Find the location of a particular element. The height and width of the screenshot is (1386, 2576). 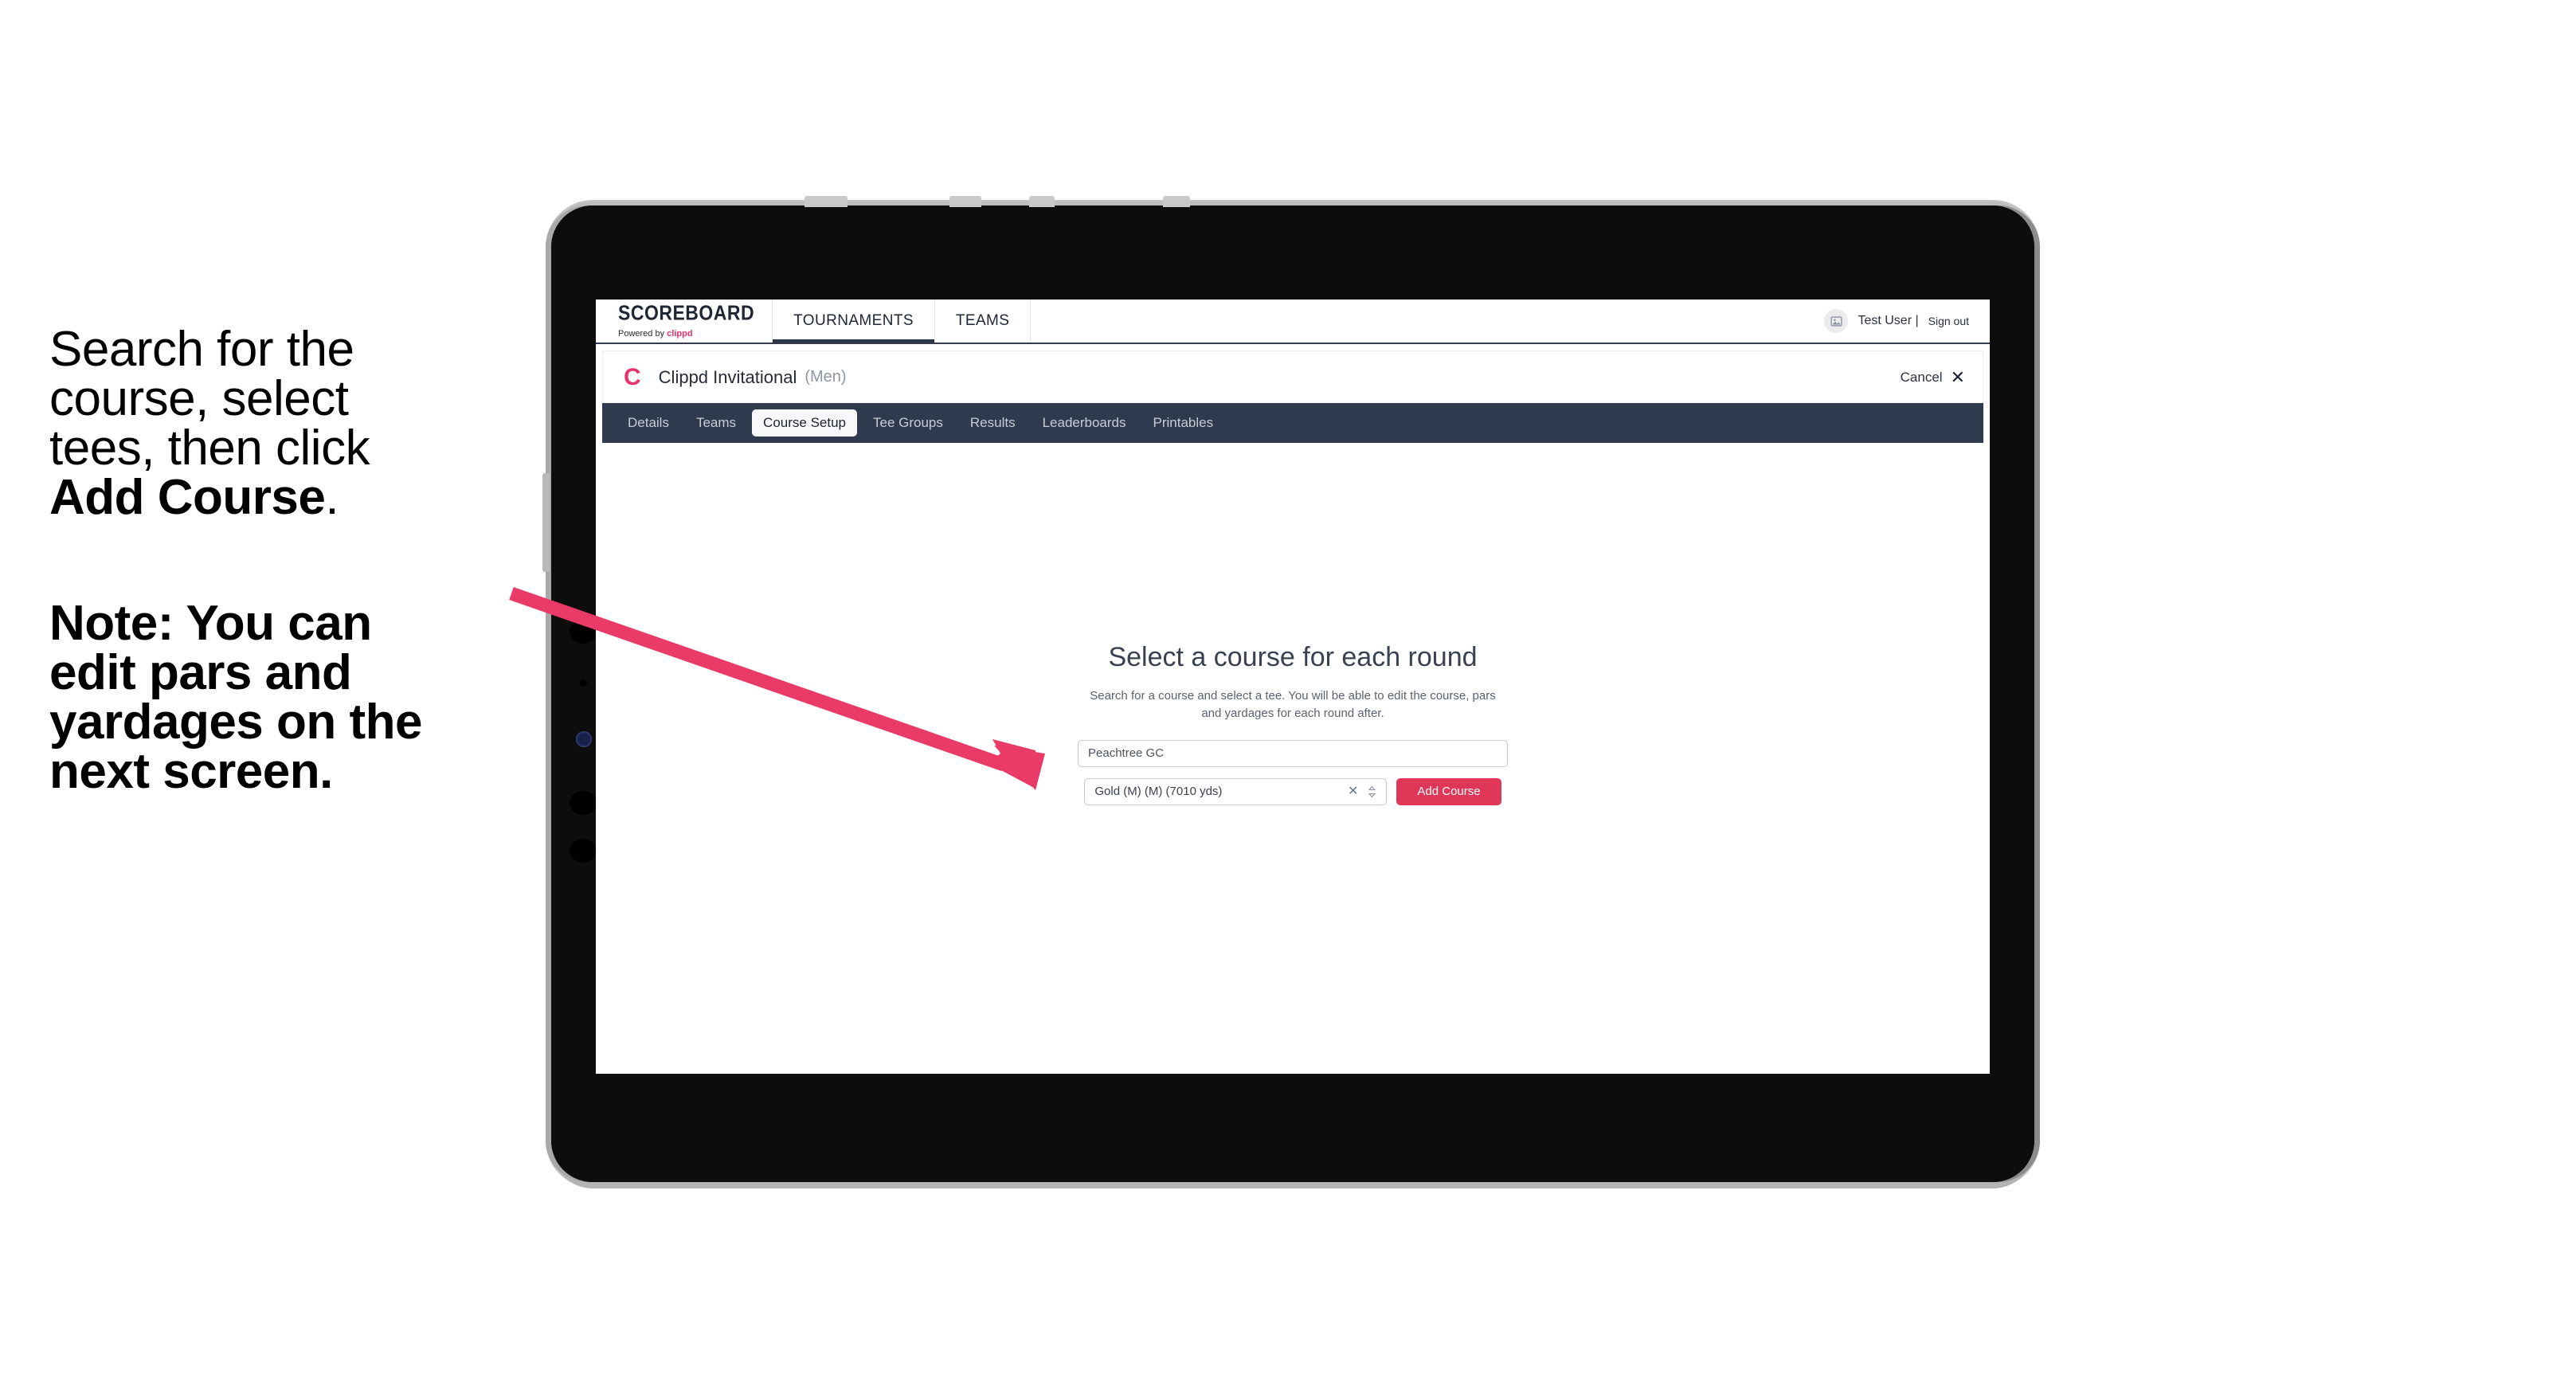

instruction-period: . is located at coordinates (332, 497).